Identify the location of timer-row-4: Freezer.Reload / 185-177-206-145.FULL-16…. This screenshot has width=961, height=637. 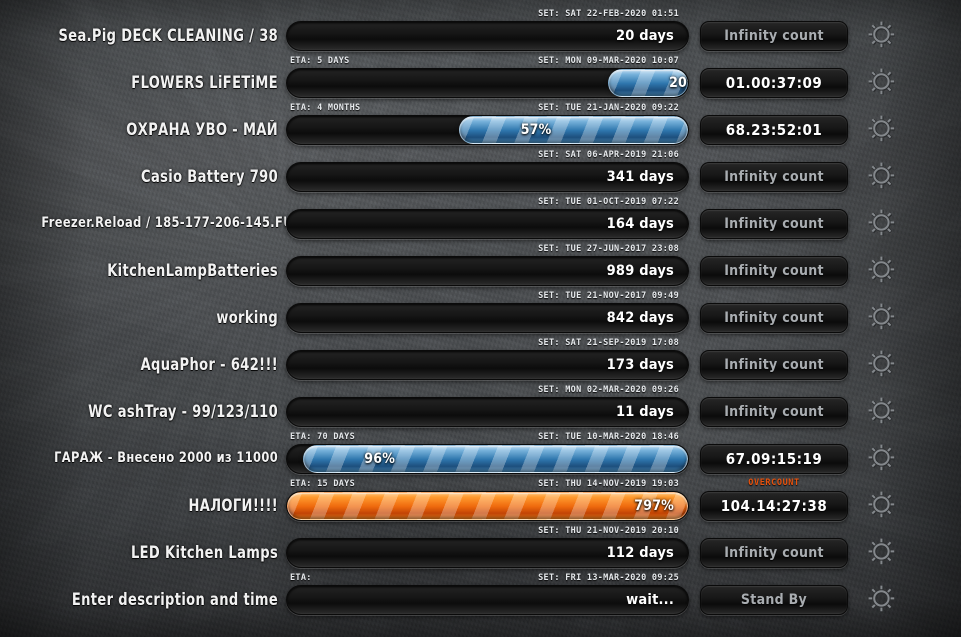
(480, 215).